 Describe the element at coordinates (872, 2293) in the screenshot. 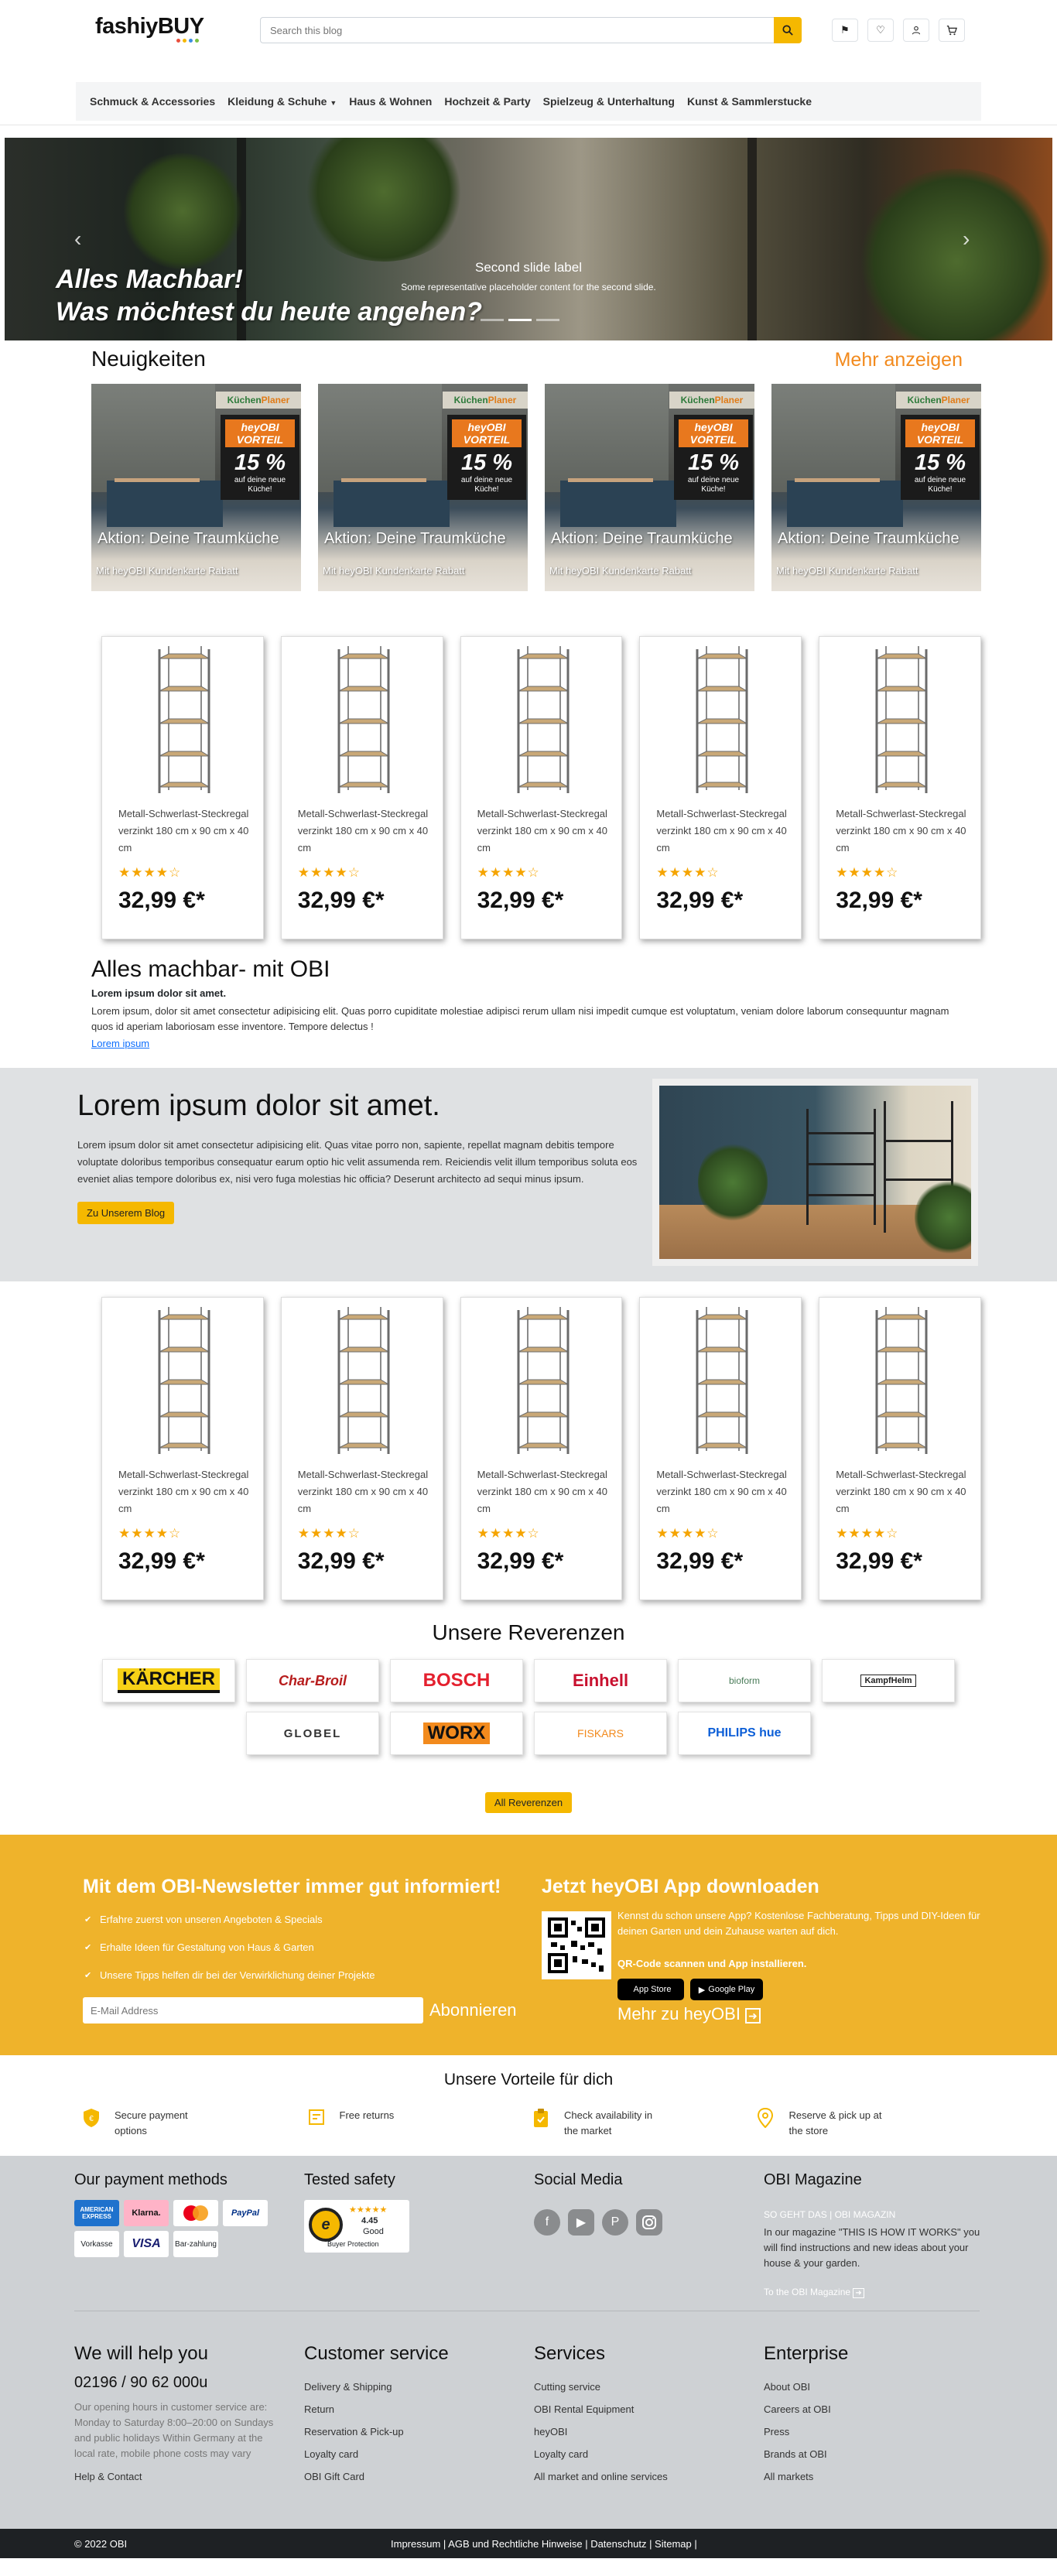

I see `magazine-link: To the OBI Magazine ➜` at that location.